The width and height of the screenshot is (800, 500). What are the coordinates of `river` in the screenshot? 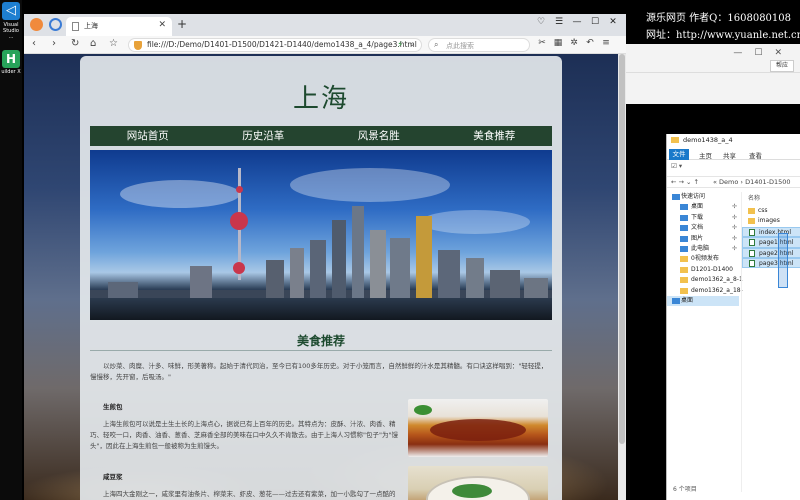 It's located at (321, 309).